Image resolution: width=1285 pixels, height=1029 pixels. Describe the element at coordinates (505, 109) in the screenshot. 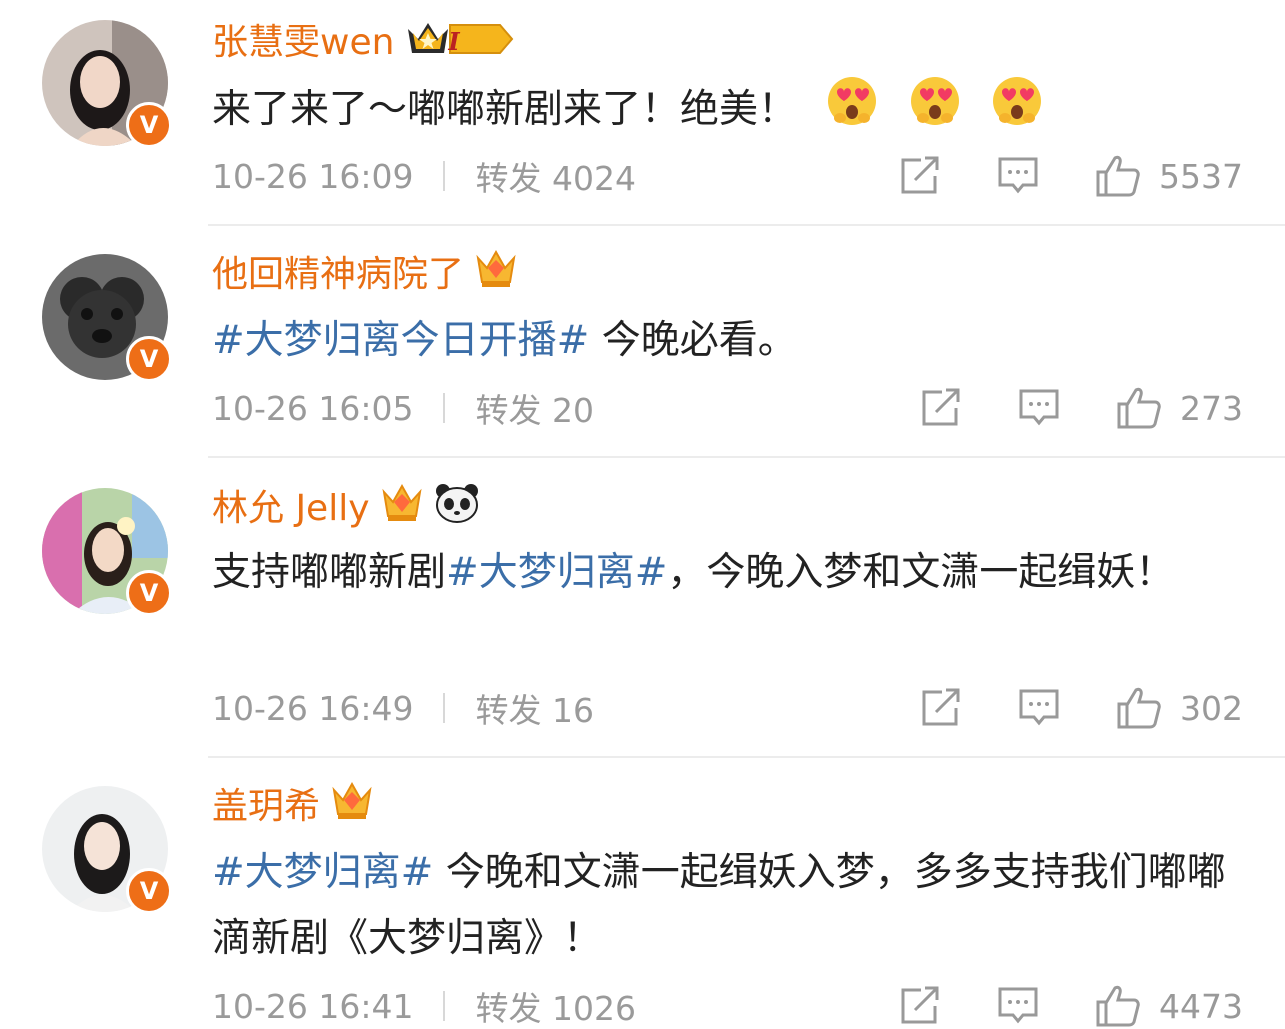

I see `comment-body: 来了来了～嘟嘟新剧来了！绝美！` at that location.